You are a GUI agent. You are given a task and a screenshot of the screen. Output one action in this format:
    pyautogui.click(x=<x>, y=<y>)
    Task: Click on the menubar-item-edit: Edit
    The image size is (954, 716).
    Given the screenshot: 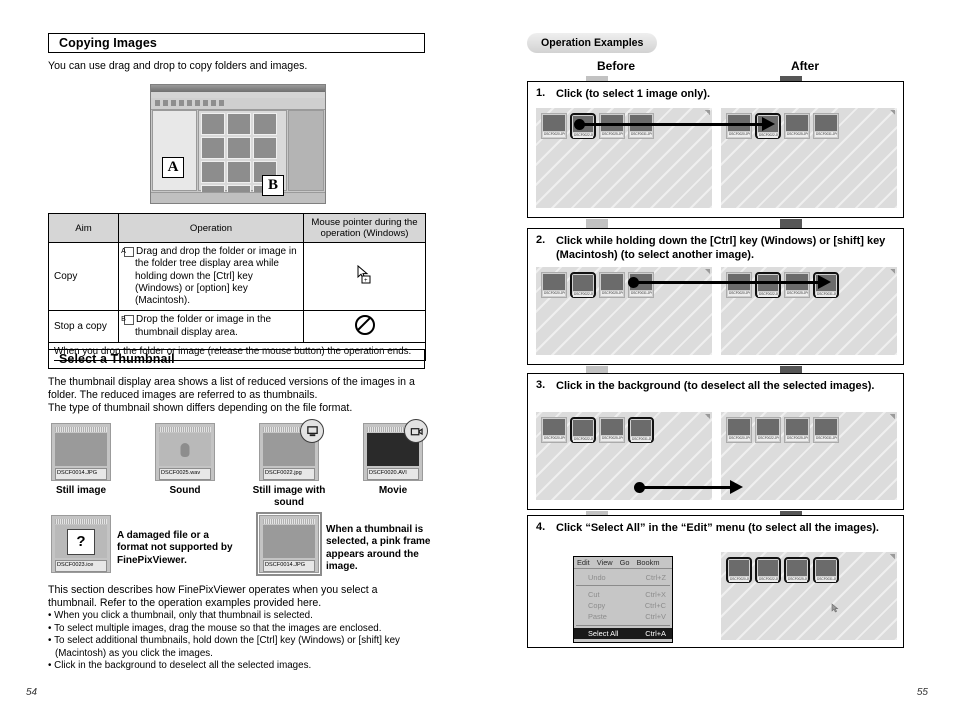 What is the action you would take?
    pyautogui.click(x=583, y=562)
    